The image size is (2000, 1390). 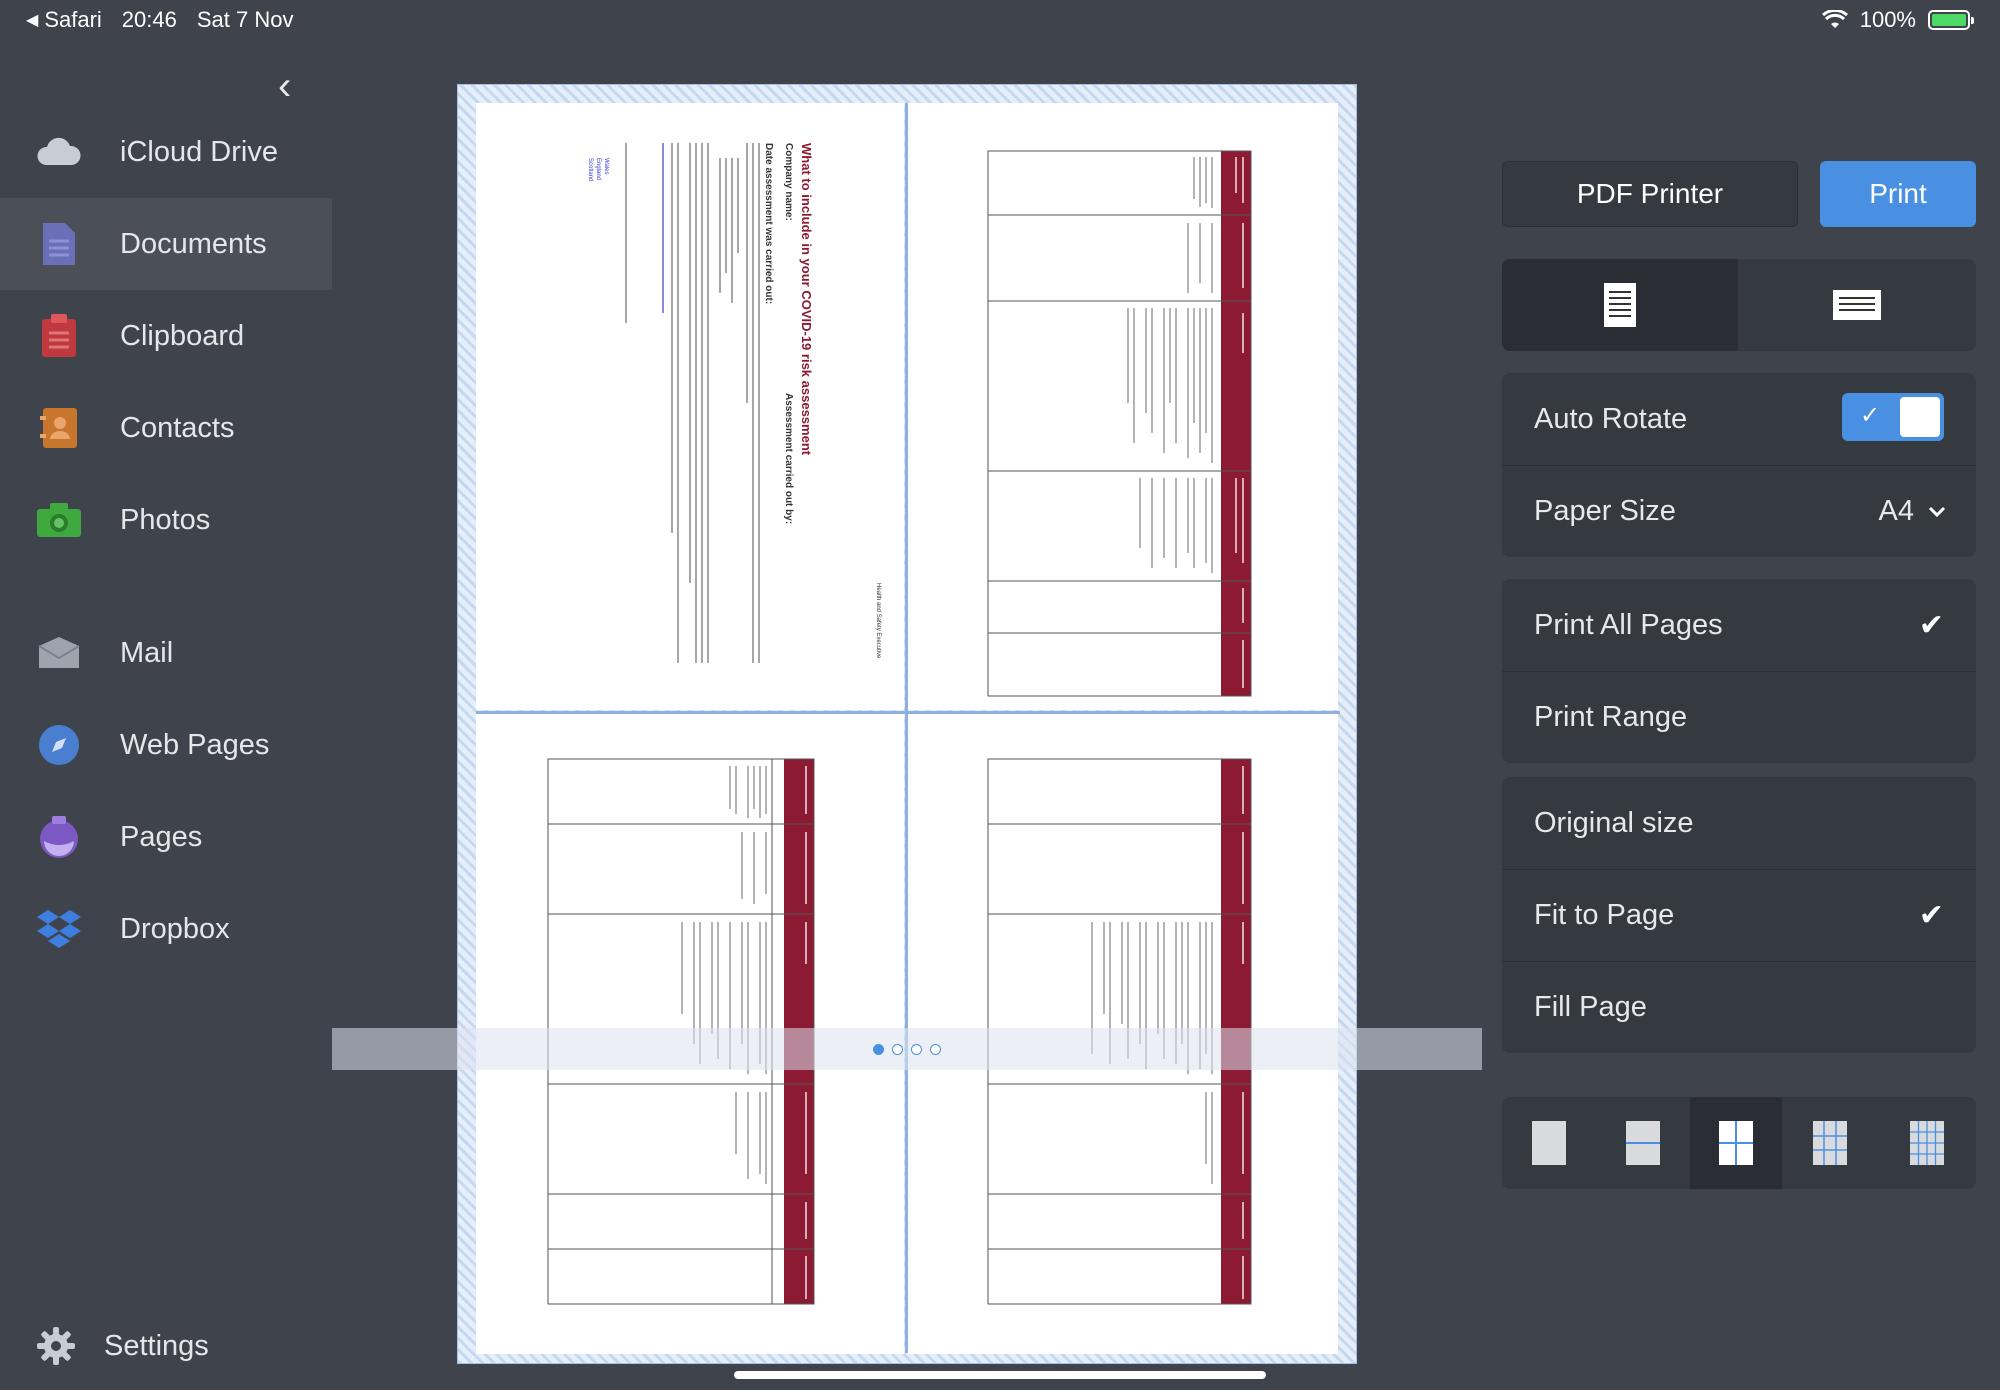 What do you see at coordinates (166, 336) in the screenshot?
I see `sidebar-item-clipboard: Clipboard` at bounding box center [166, 336].